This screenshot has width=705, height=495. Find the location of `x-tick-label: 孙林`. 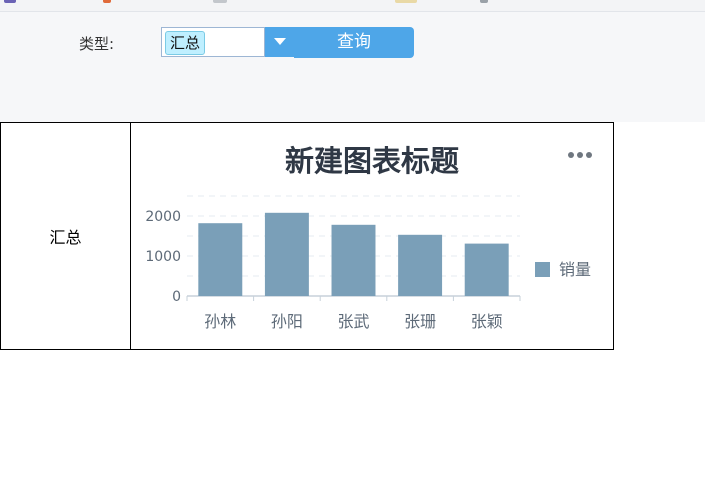

x-tick-label: 孙林 is located at coordinates (220, 321).